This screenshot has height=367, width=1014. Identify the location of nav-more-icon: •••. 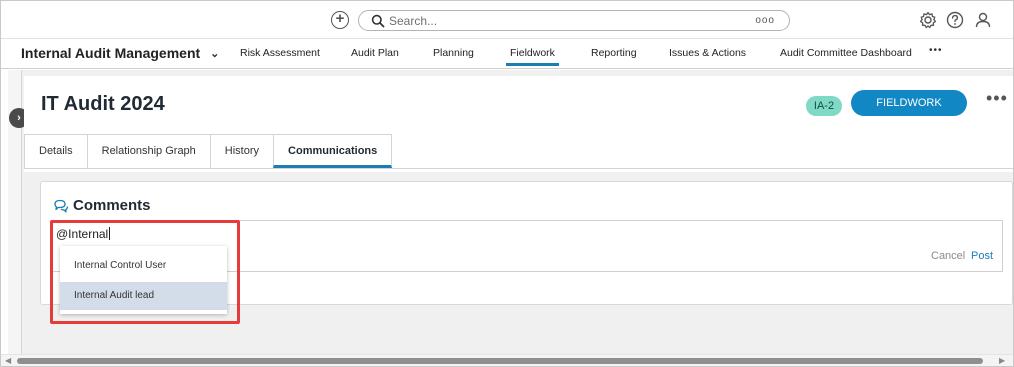
(936, 50).